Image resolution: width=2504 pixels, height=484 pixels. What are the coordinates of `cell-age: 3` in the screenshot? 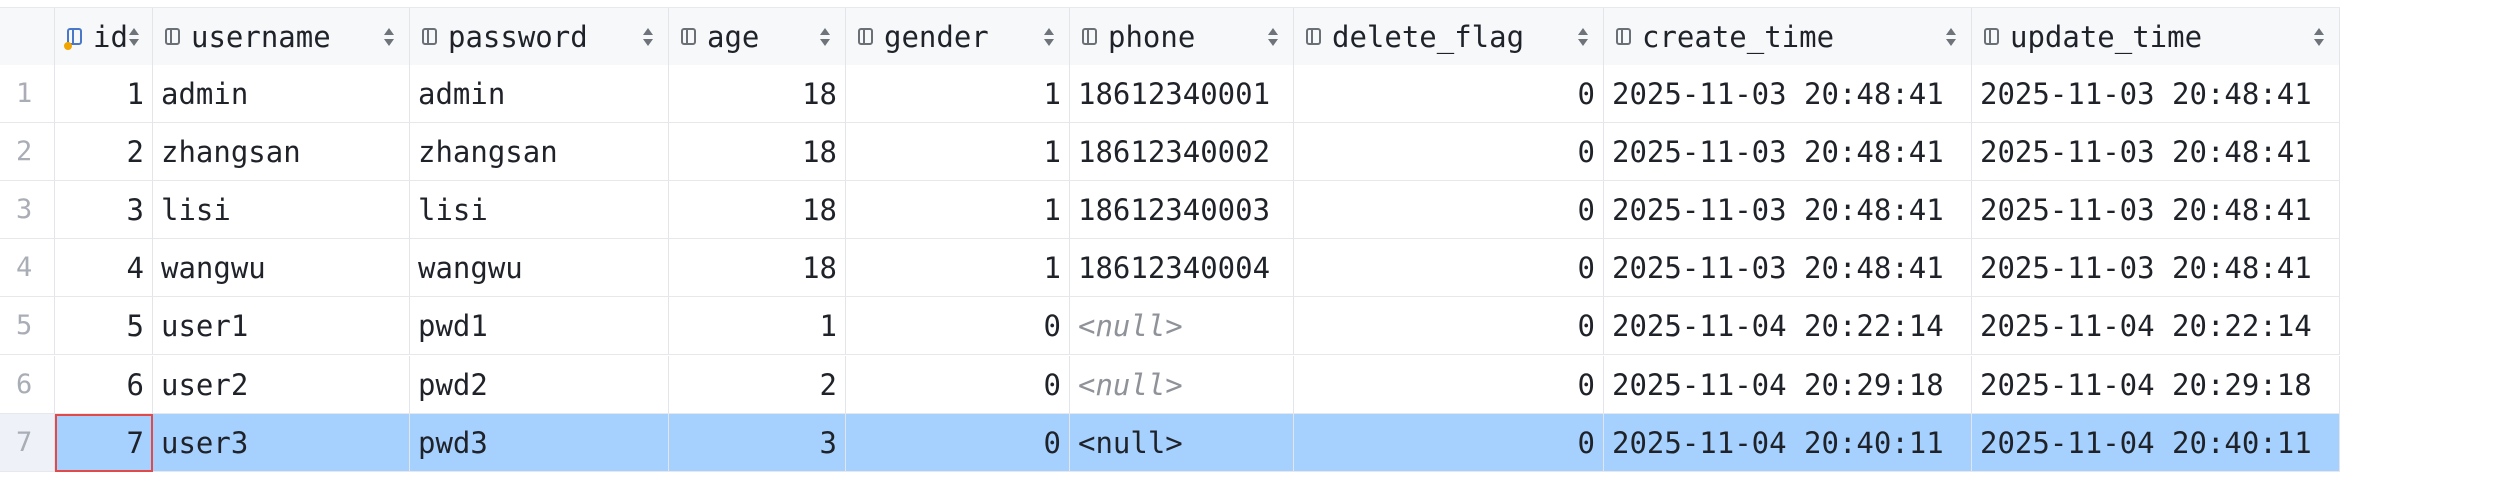 It's located at (757, 442).